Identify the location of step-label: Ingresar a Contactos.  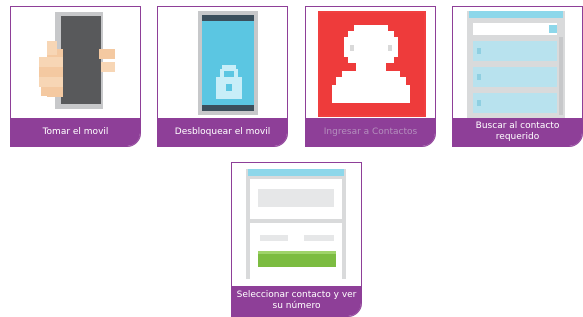
(370, 132).